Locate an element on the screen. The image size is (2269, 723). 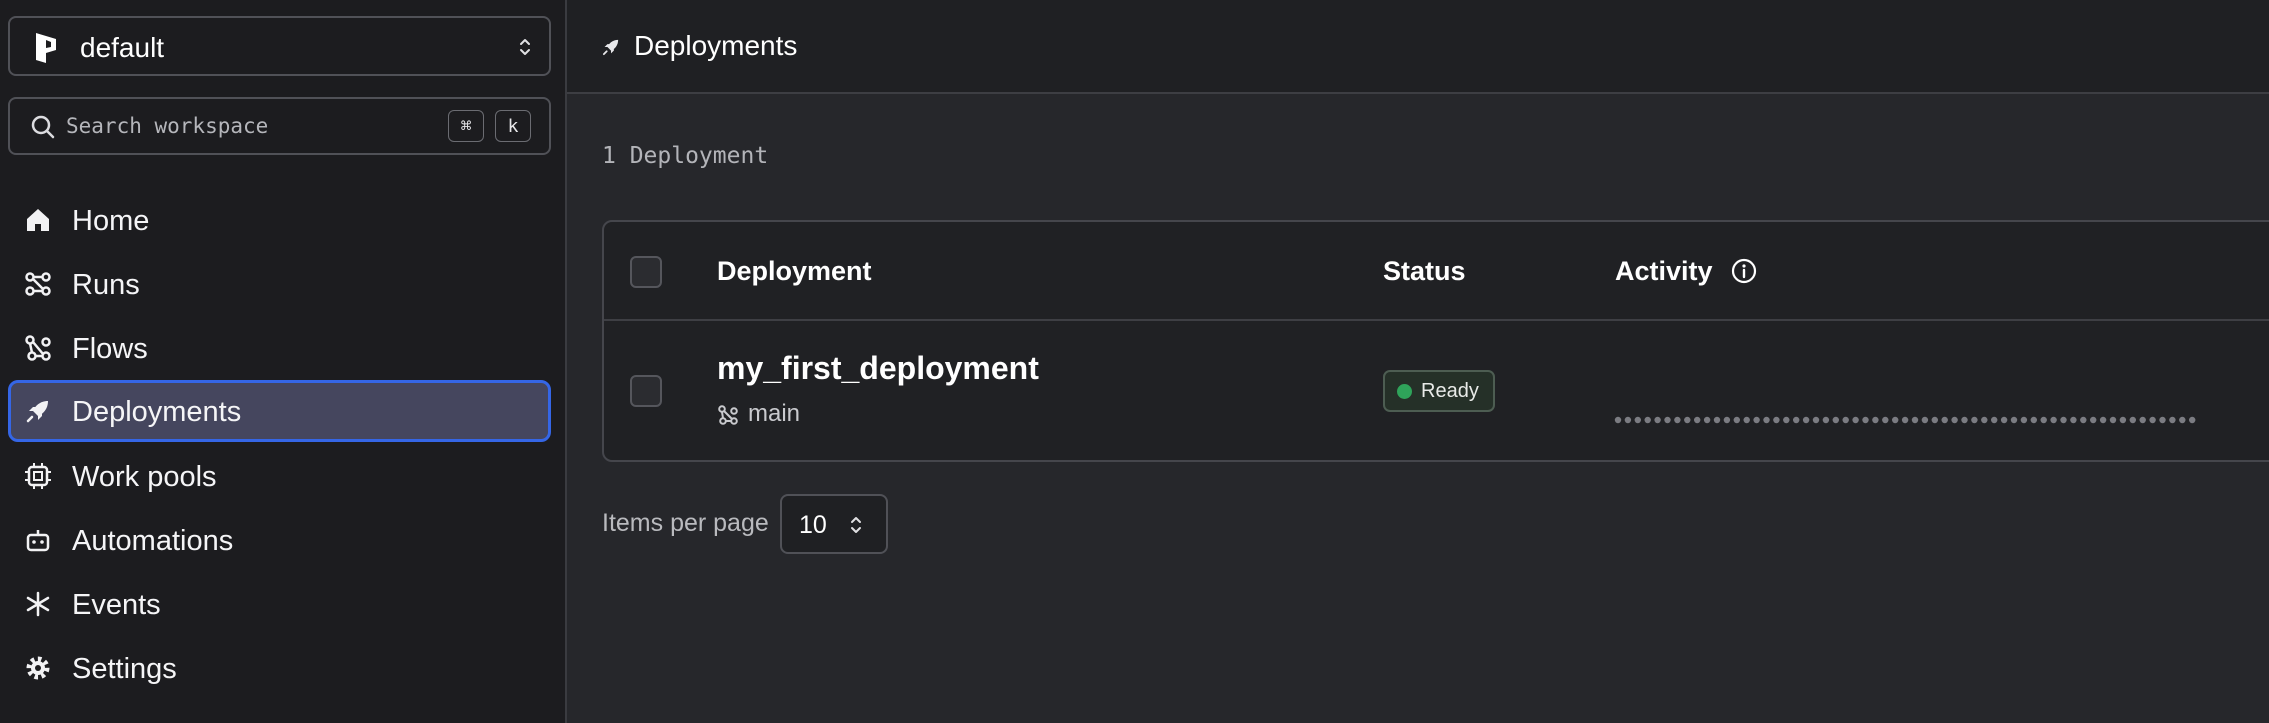
sidebar-item-runs: Runs is located at coordinates (279, 284).